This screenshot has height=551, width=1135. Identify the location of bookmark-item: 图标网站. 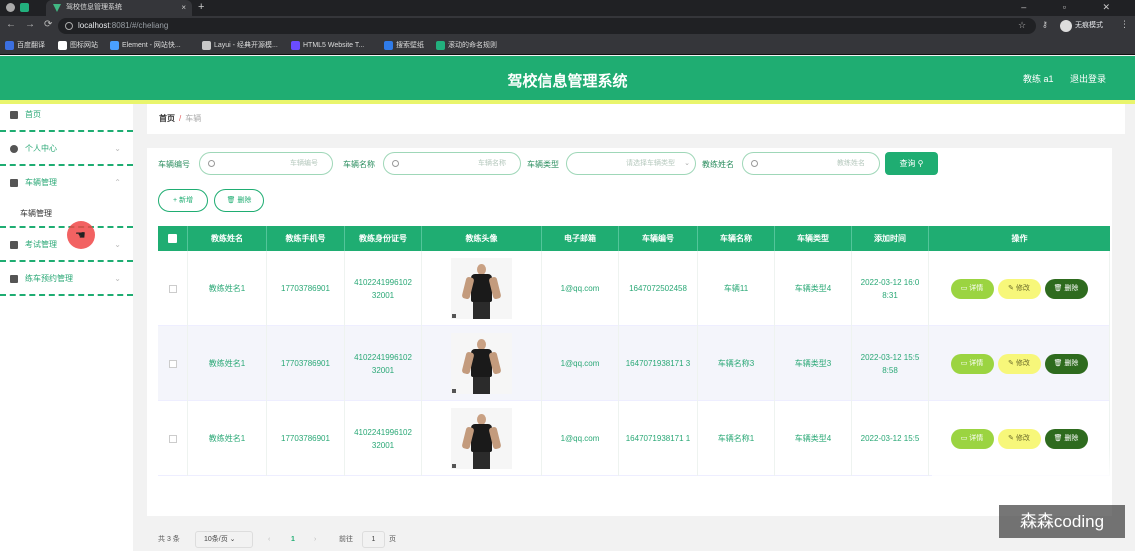
(78, 45).